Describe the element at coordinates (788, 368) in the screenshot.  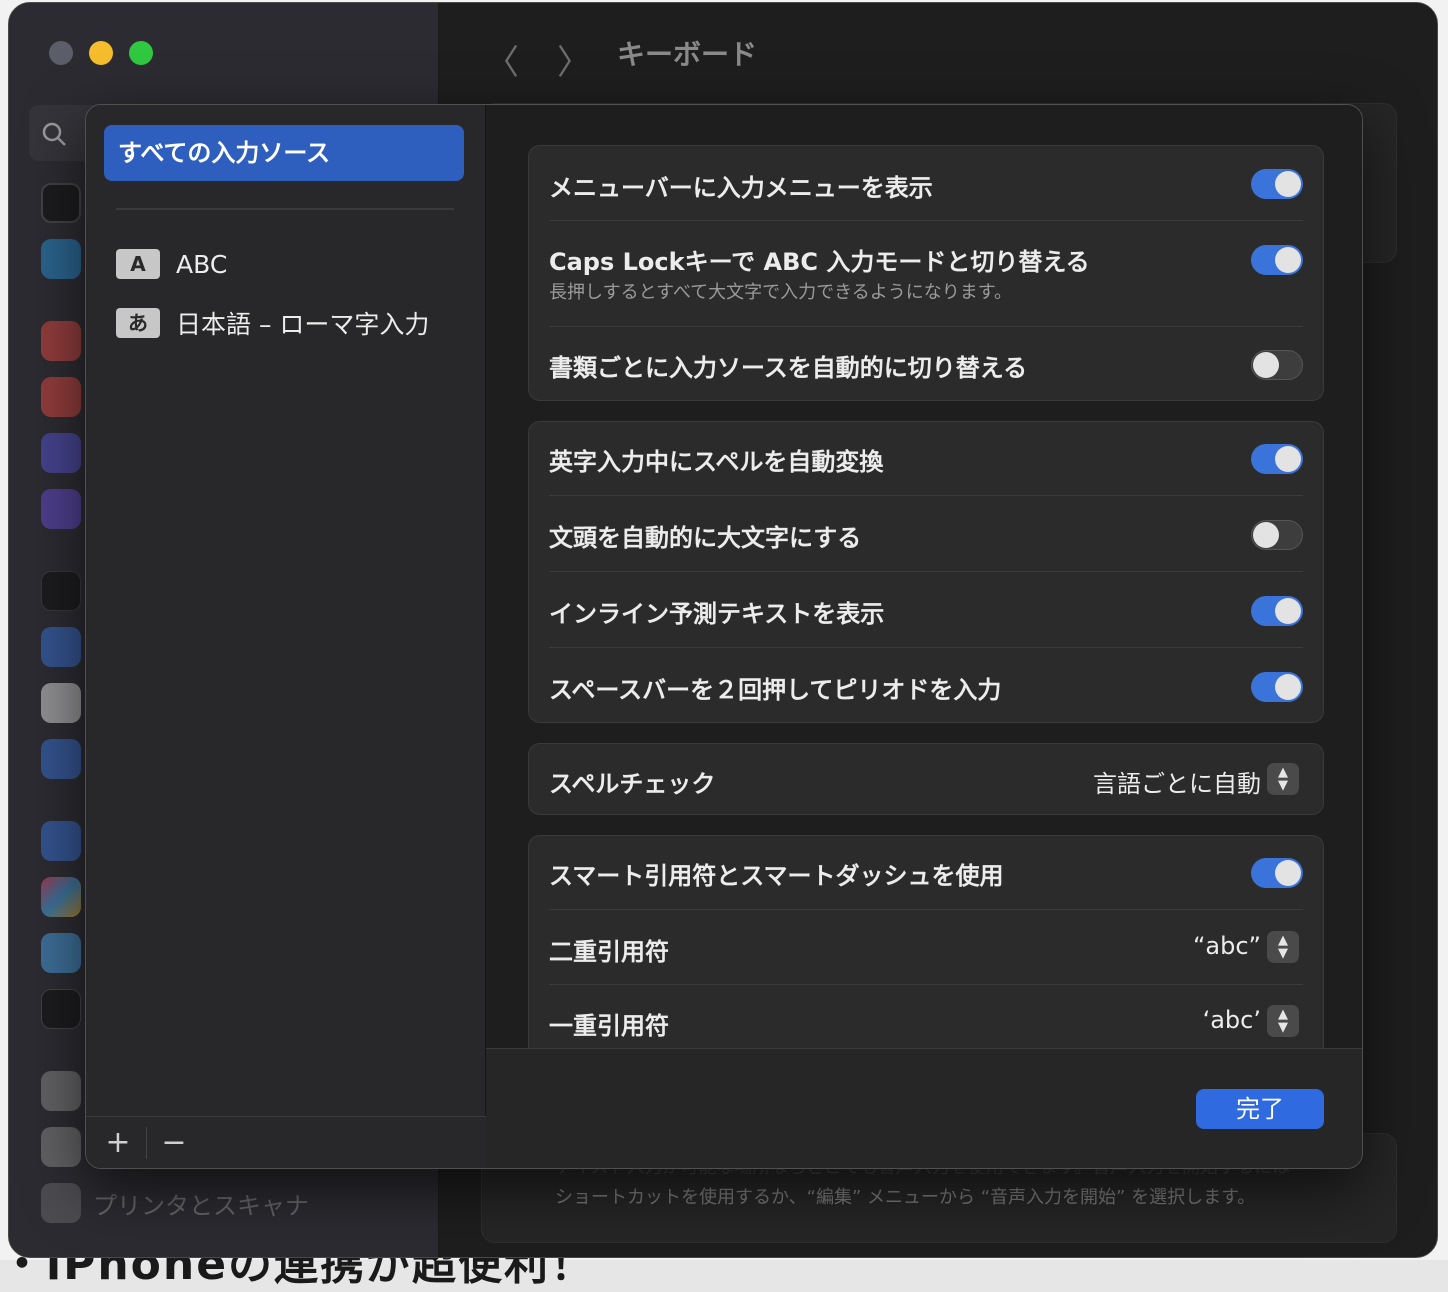
I see `setting-label: 書類ごとに入力ソースを自動的に切り替える` at that location.